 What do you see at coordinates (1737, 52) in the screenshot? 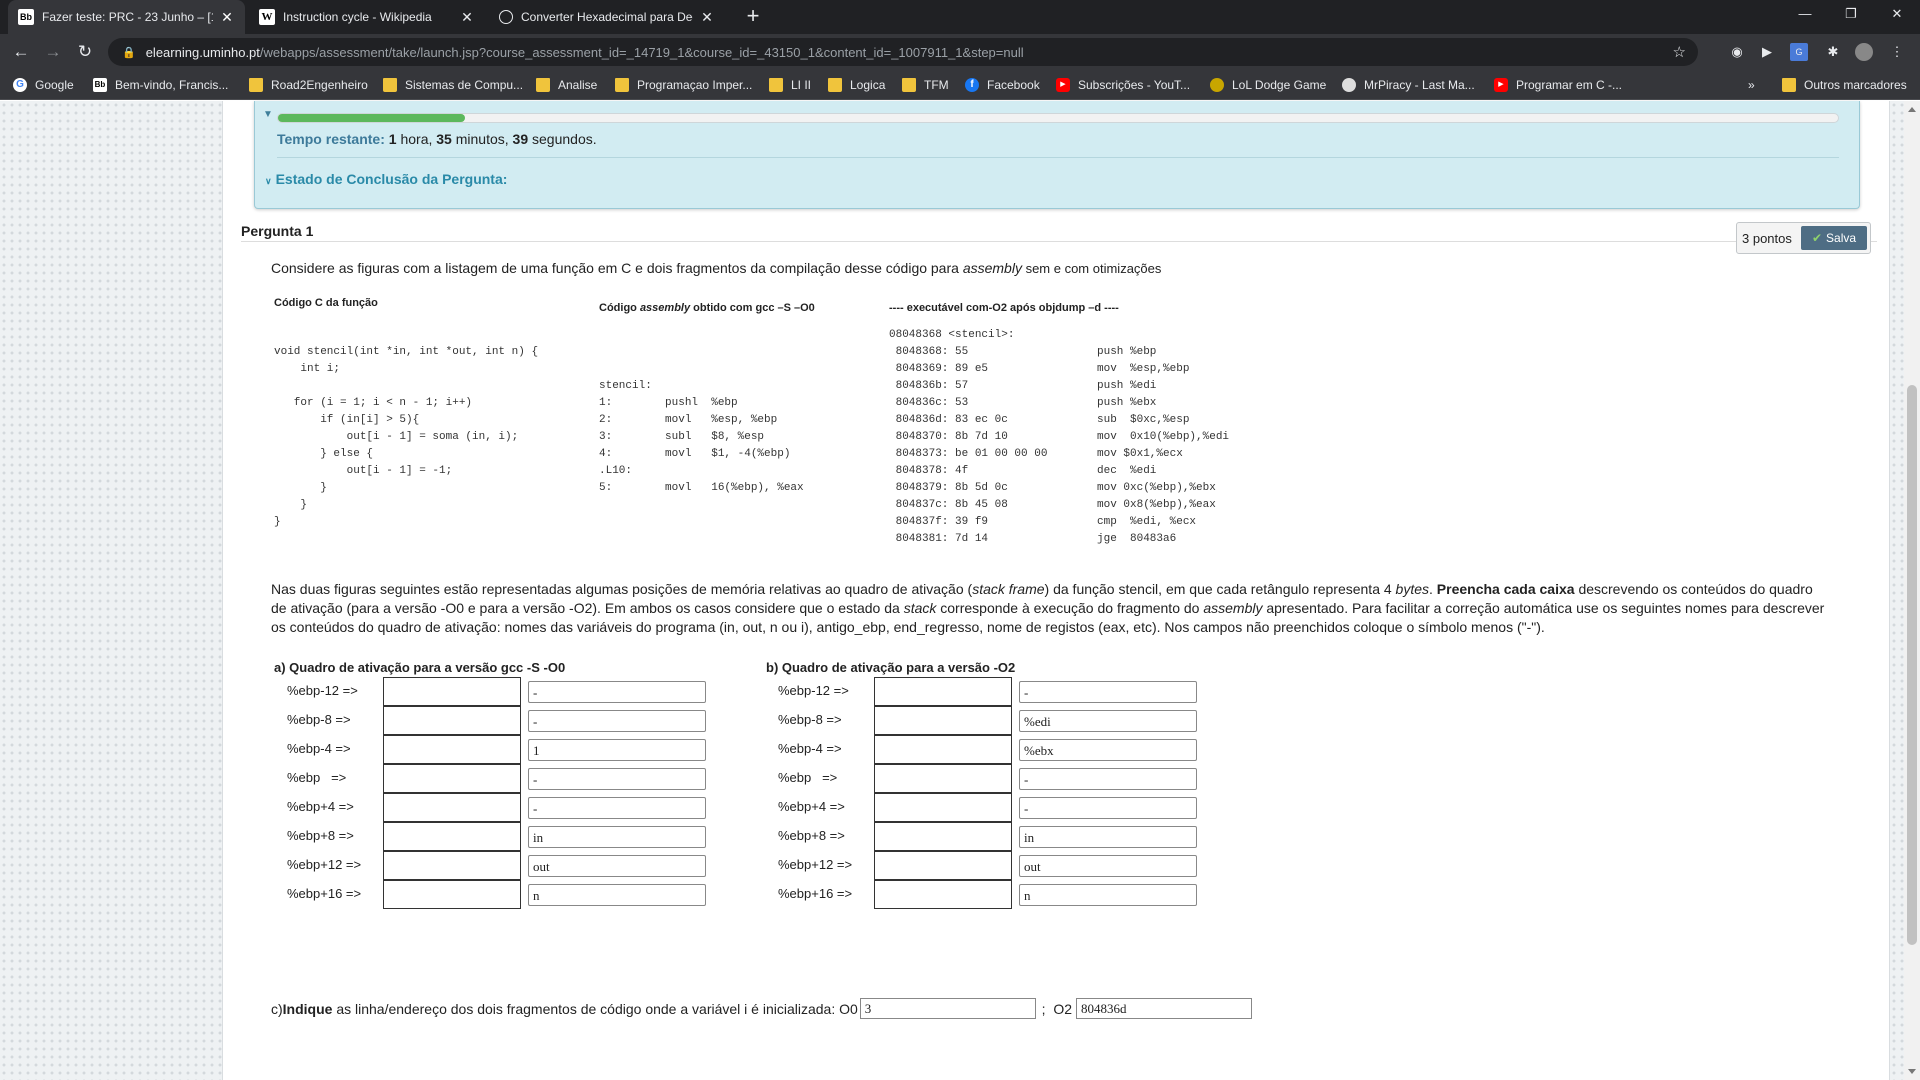
I see `extension-icon: ◉` at bounding box center [1737, 52].